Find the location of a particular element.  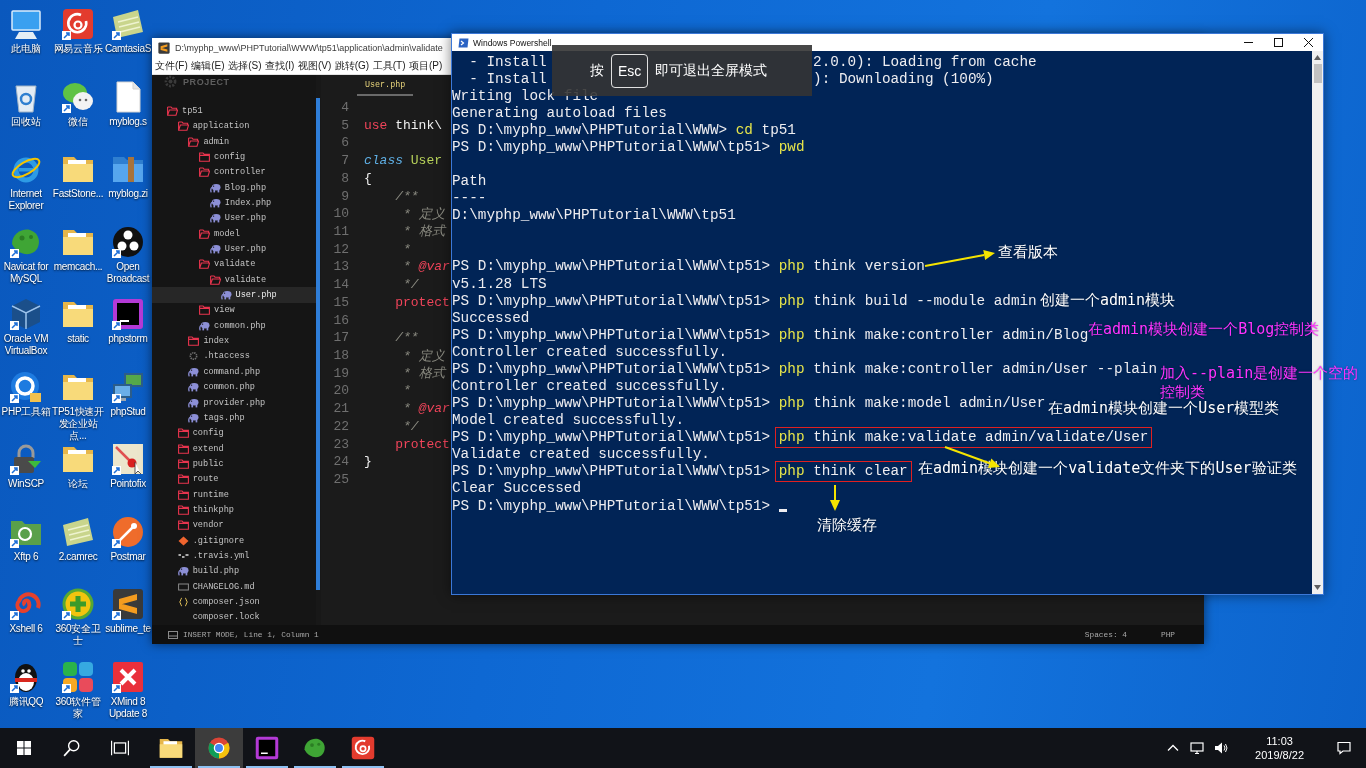

menu-item: 视图(V) is located at coordinates (314, 65).